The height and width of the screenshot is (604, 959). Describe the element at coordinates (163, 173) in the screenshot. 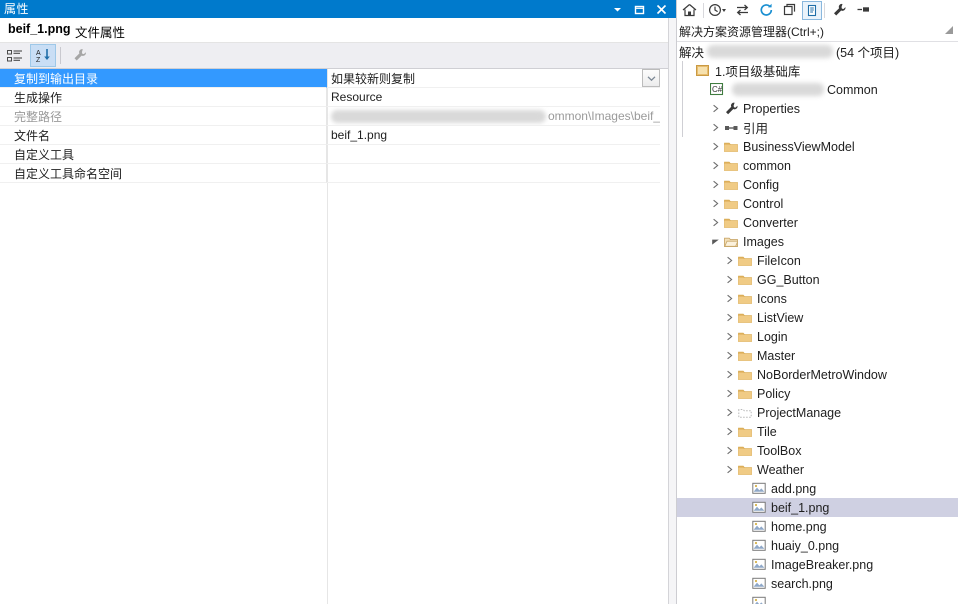

I see `property-name: 自定义工具命名空间` at that location.